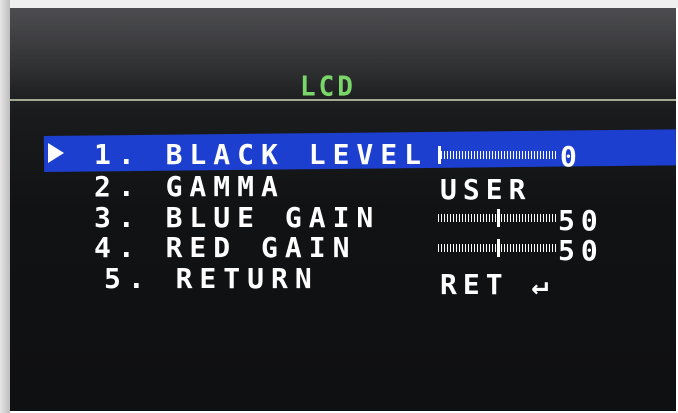 The height and width of the screenshot is (413, 678). What do you see at coordinates (486, 189) in the screenshot?
I see `gamma-value: USER` at bounding box center [486, 189].